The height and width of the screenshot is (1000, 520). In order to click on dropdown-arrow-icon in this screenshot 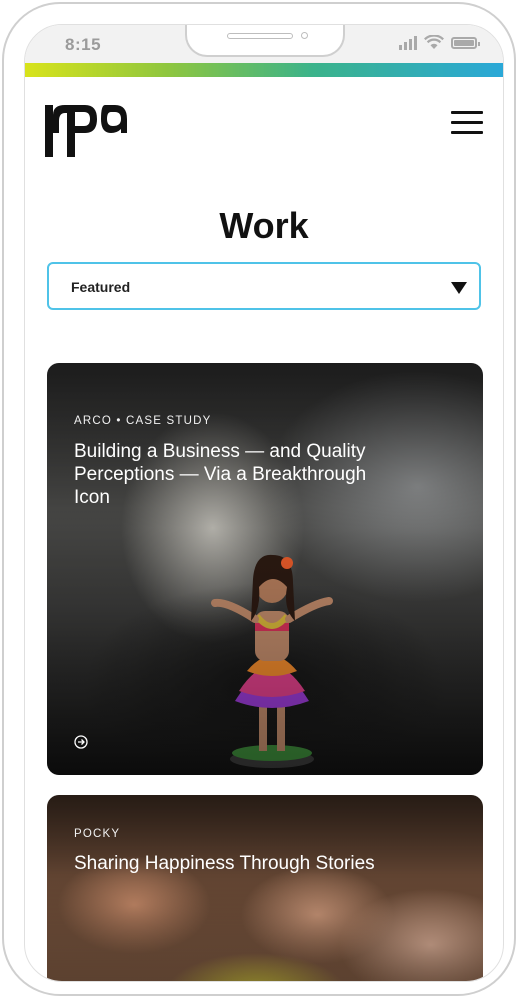, I will do `click(459, 288)`.